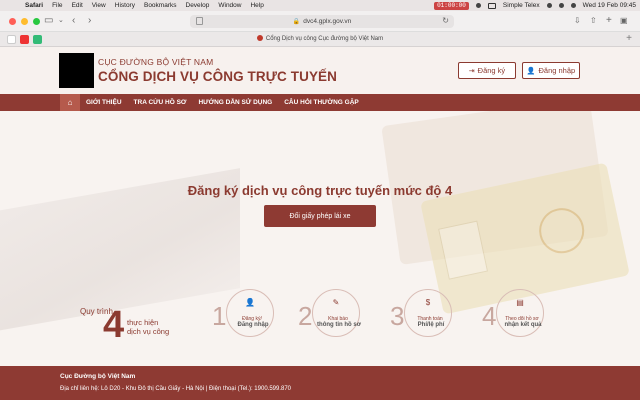 This screenshot has height=400, width=640. Describe the element at coordinates (520, 302) in the screenshot. I see `clipboard-icon: ▤` at that location.